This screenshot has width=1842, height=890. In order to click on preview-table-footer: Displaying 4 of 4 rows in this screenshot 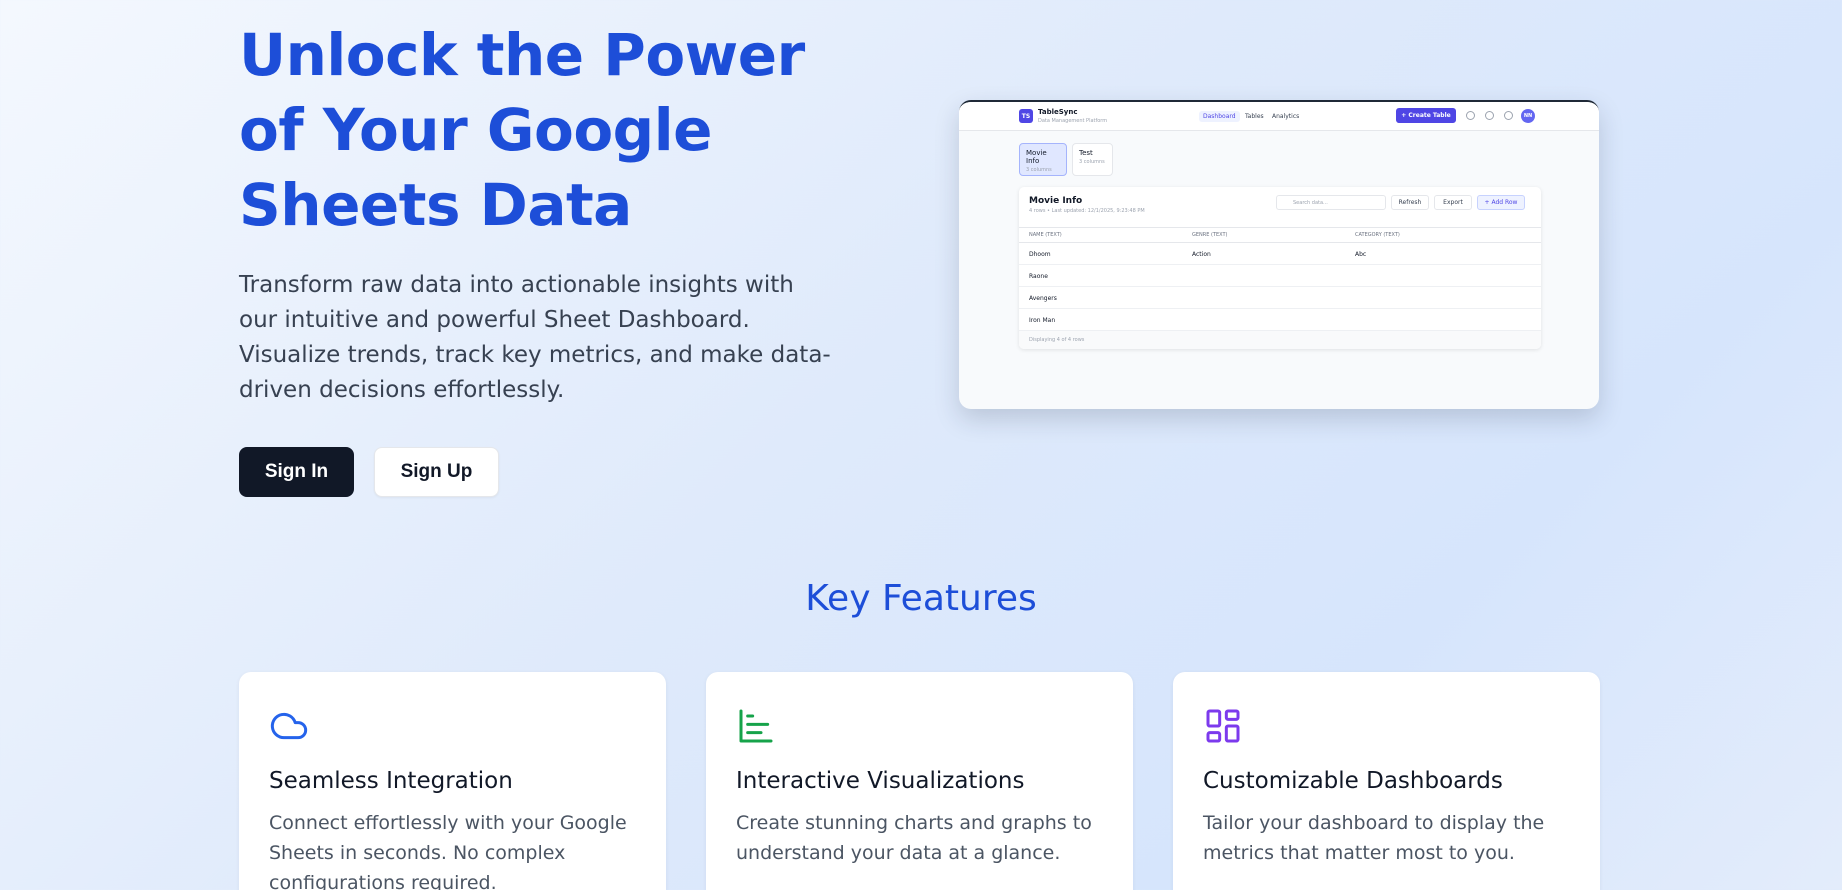, I will do `click(1280, 340)`.